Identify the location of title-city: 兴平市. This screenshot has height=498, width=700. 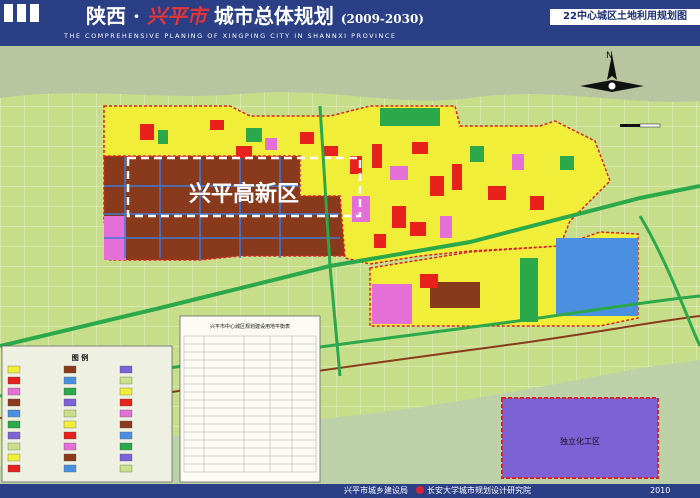
(176, 16).